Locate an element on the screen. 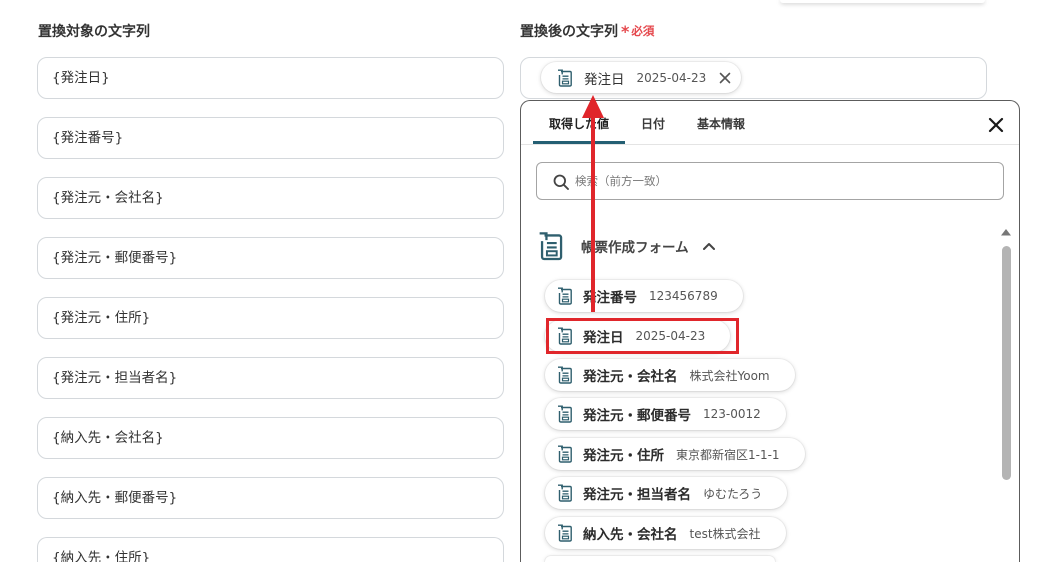  item-value: 123-0012 is located at coordinates (732, 414).